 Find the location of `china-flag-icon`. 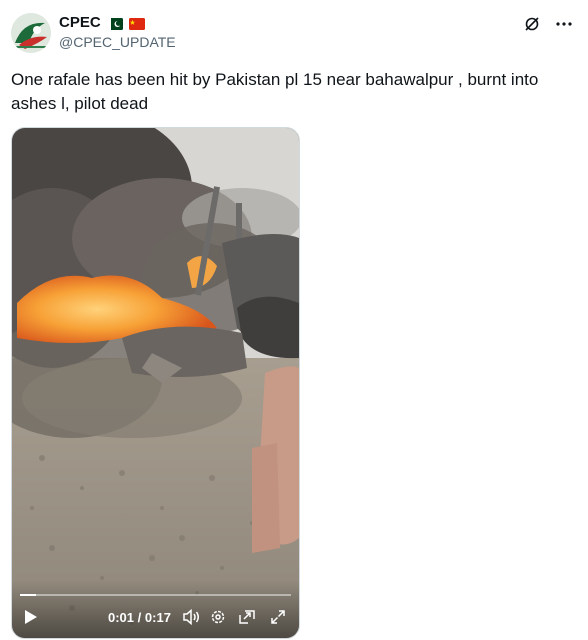

china-flag-icon is located at coordinates (136, 23).